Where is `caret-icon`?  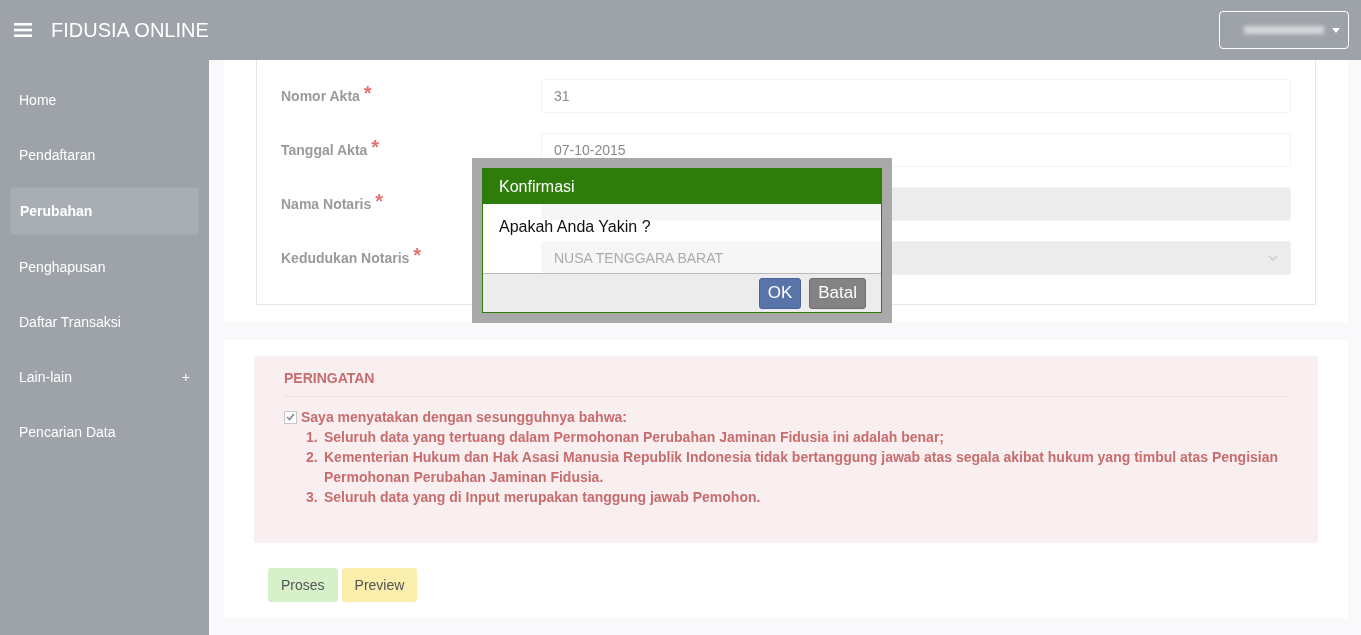 caret-icon is located at coordinates (1336, 30).